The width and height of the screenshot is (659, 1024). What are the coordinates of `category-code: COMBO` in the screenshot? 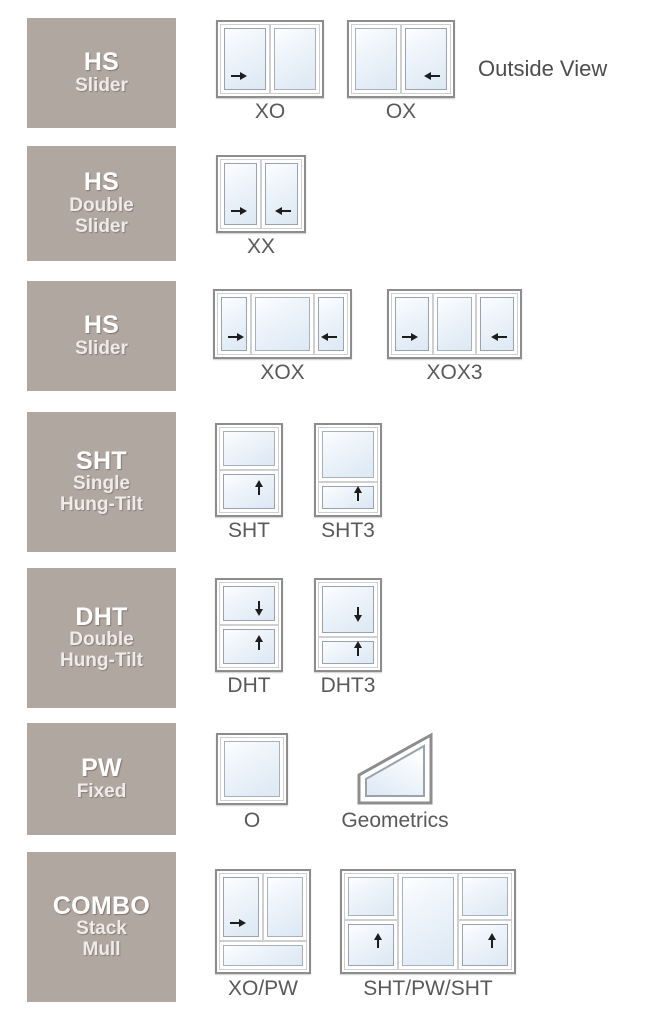 It's located at (101, 905).